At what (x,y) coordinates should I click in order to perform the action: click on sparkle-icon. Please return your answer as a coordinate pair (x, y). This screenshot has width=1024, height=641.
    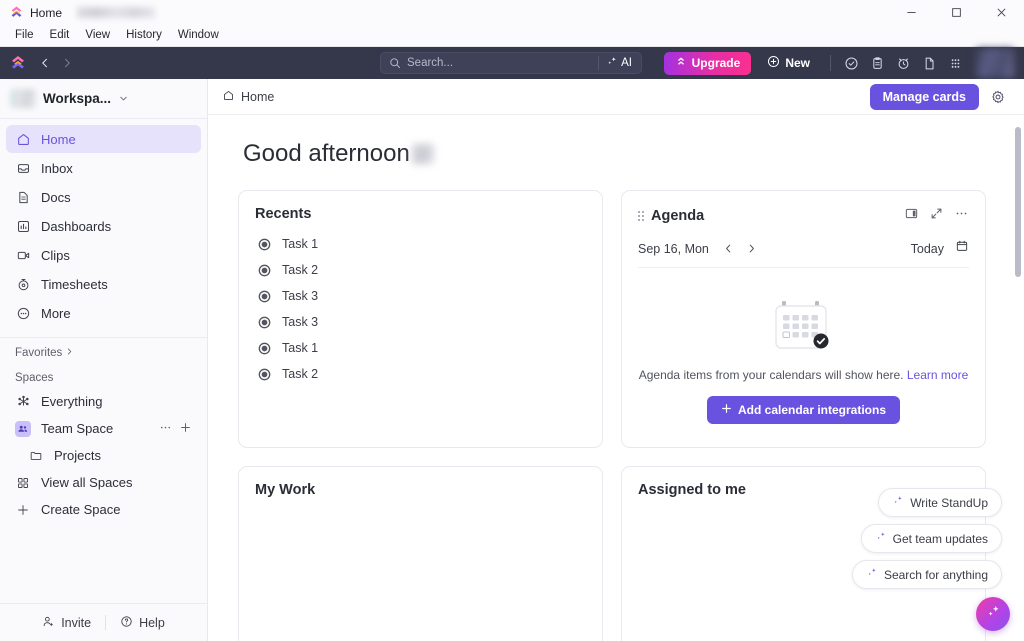
    Looking at the image, I should click on (993, 614).